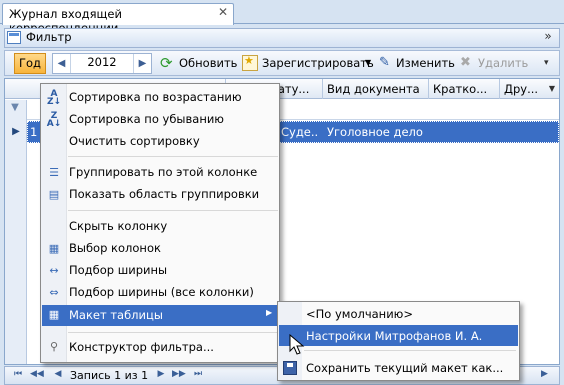 This screenshot has width=564, height=385. Describe the element at coordinates (425, 63) in the screenshot. I see `edit-button: Изменить` at that location.